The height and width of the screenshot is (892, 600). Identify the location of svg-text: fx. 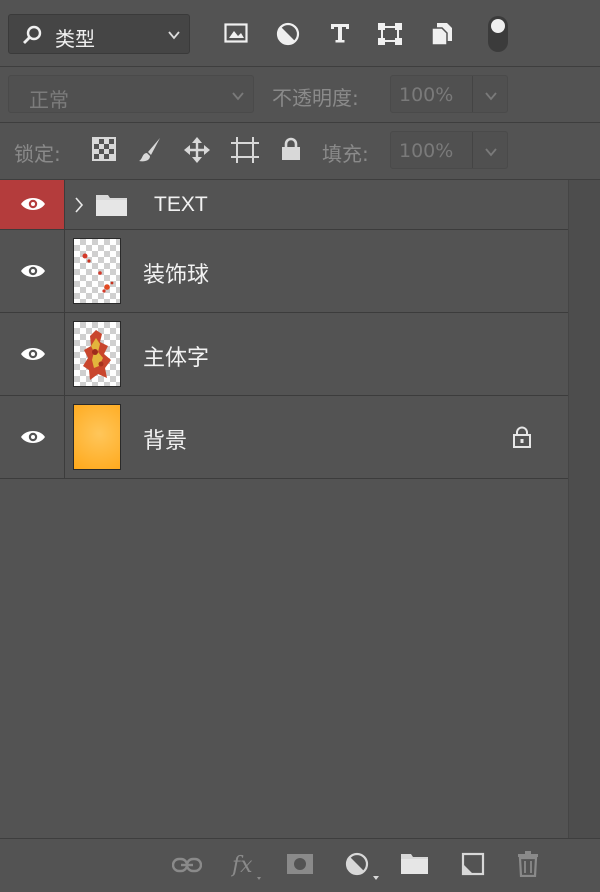
(242, 865).